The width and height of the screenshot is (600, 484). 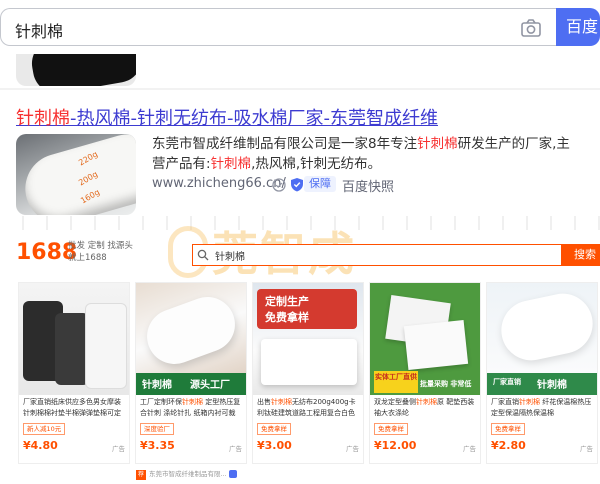 What do you see at coordinates (76, 70) in the screenshot?
I see `previous-result-thumbnail` at bounding box center [76, 70].